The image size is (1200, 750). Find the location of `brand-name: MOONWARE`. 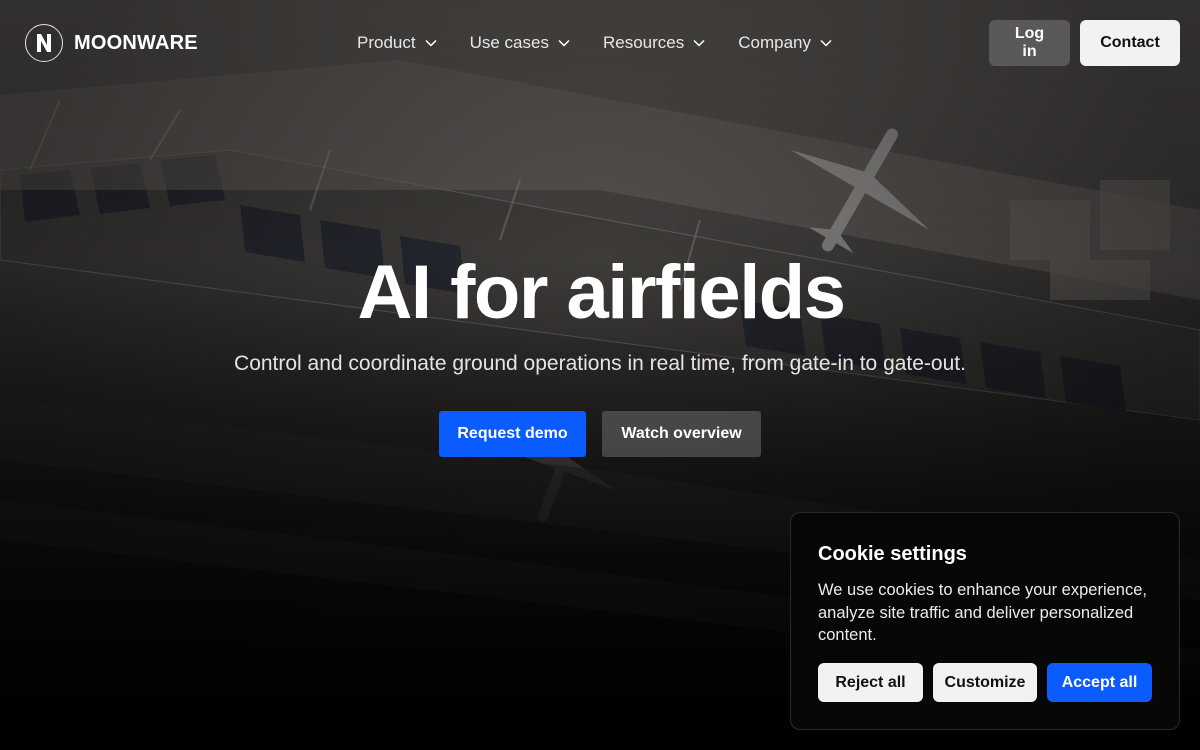

brand-name: MOONWARE is located at coordinates (136, 42).